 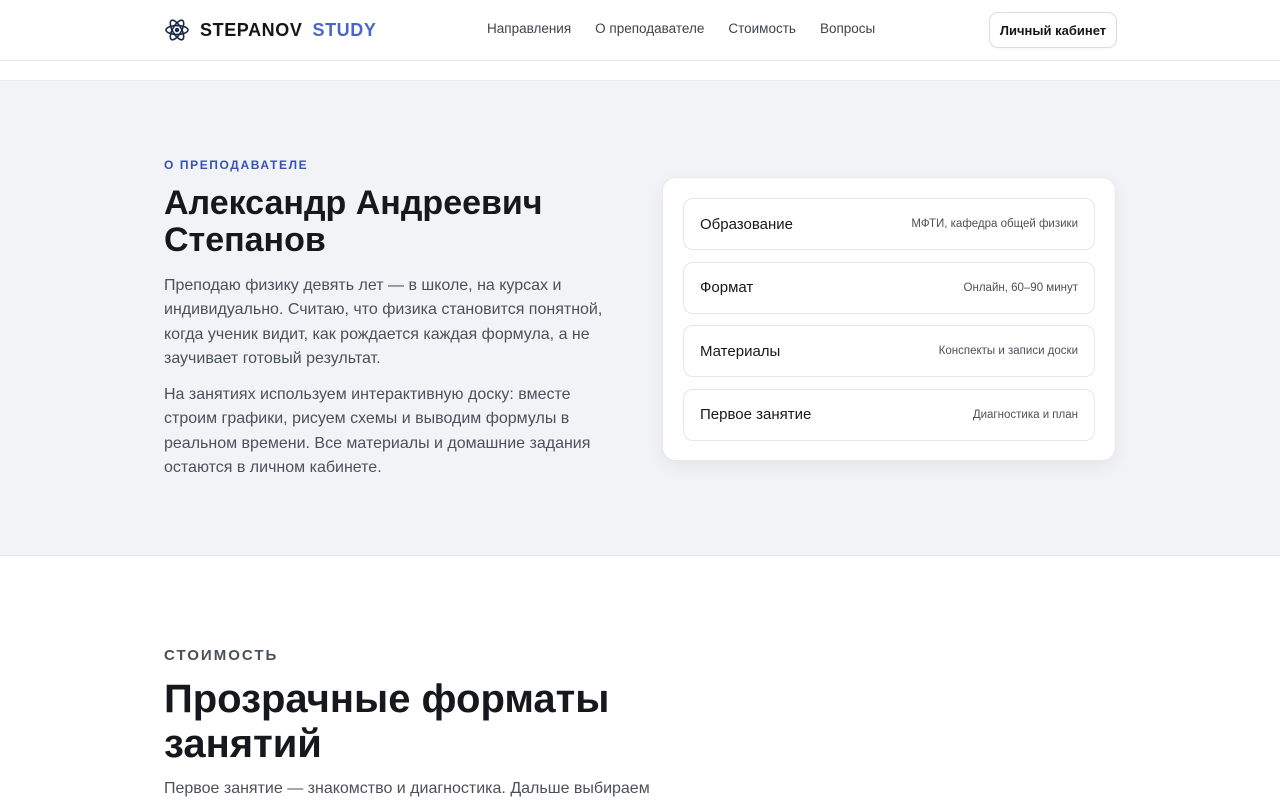 What do you see at coordinates (756, 414) in the screenshot?
I see `fact-label: Первое занятие` at bounding box center [756, 414].